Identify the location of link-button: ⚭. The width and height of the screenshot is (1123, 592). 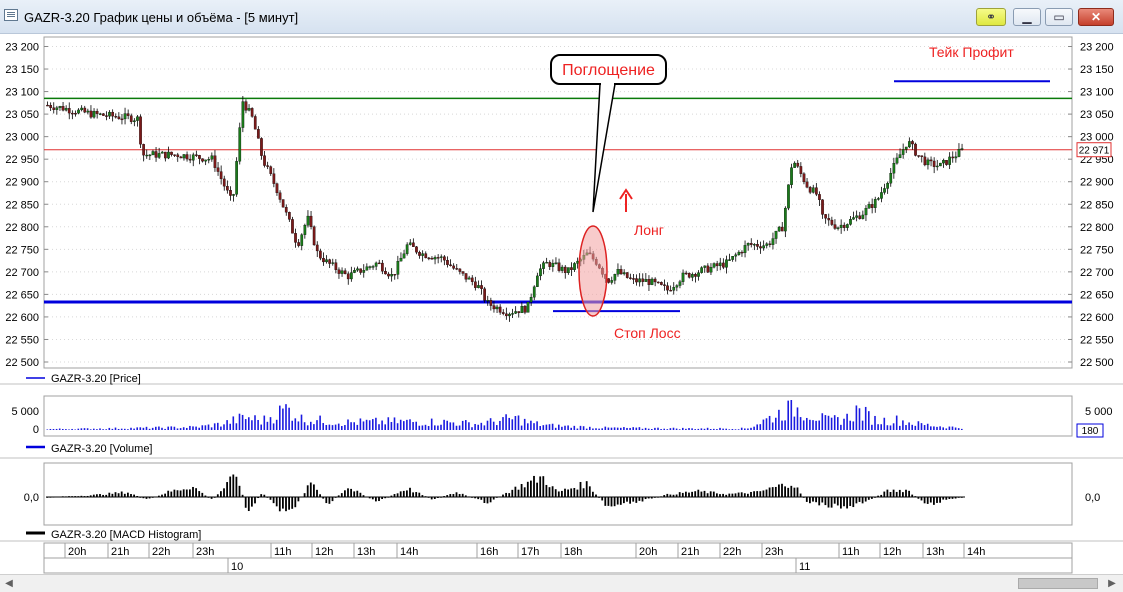
(991, 17).